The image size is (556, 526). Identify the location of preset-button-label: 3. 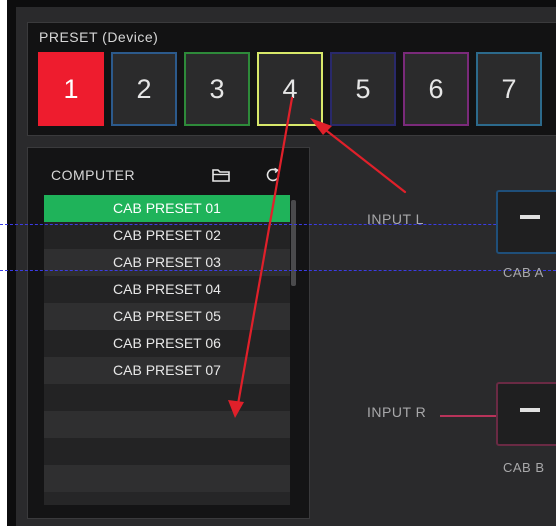
(217, 88).